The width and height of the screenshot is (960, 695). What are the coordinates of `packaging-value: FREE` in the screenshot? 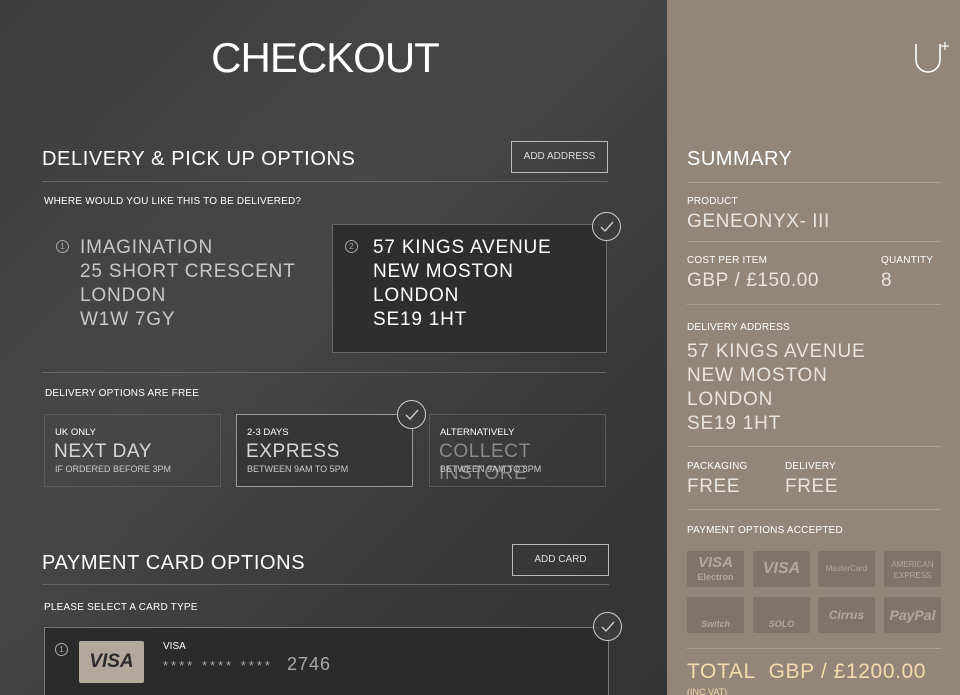 It's located at (714, 486).